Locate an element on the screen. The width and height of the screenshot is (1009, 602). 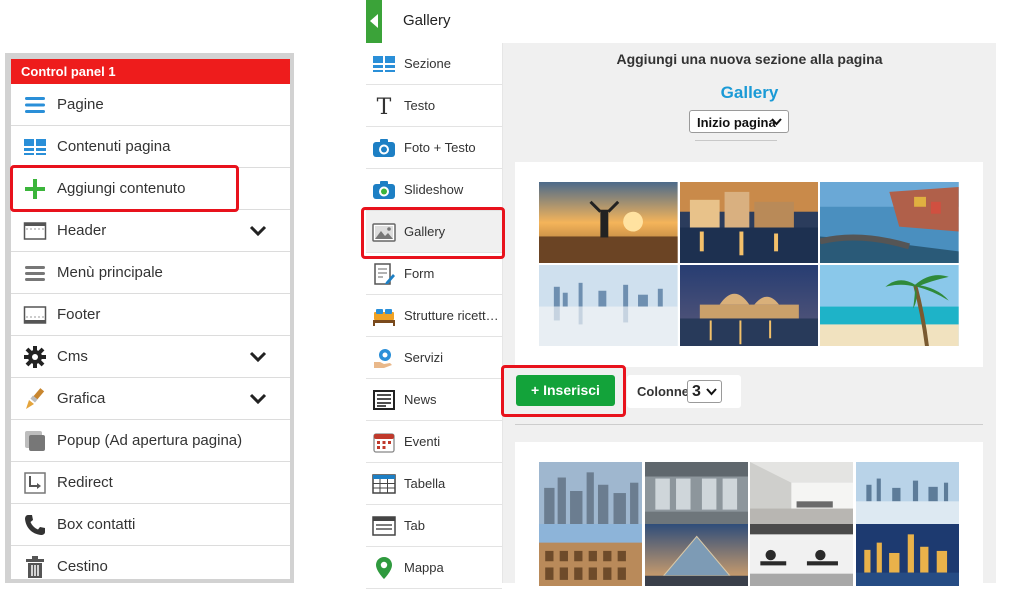
section-type-label: Tab is located at coordinates (414, 525).